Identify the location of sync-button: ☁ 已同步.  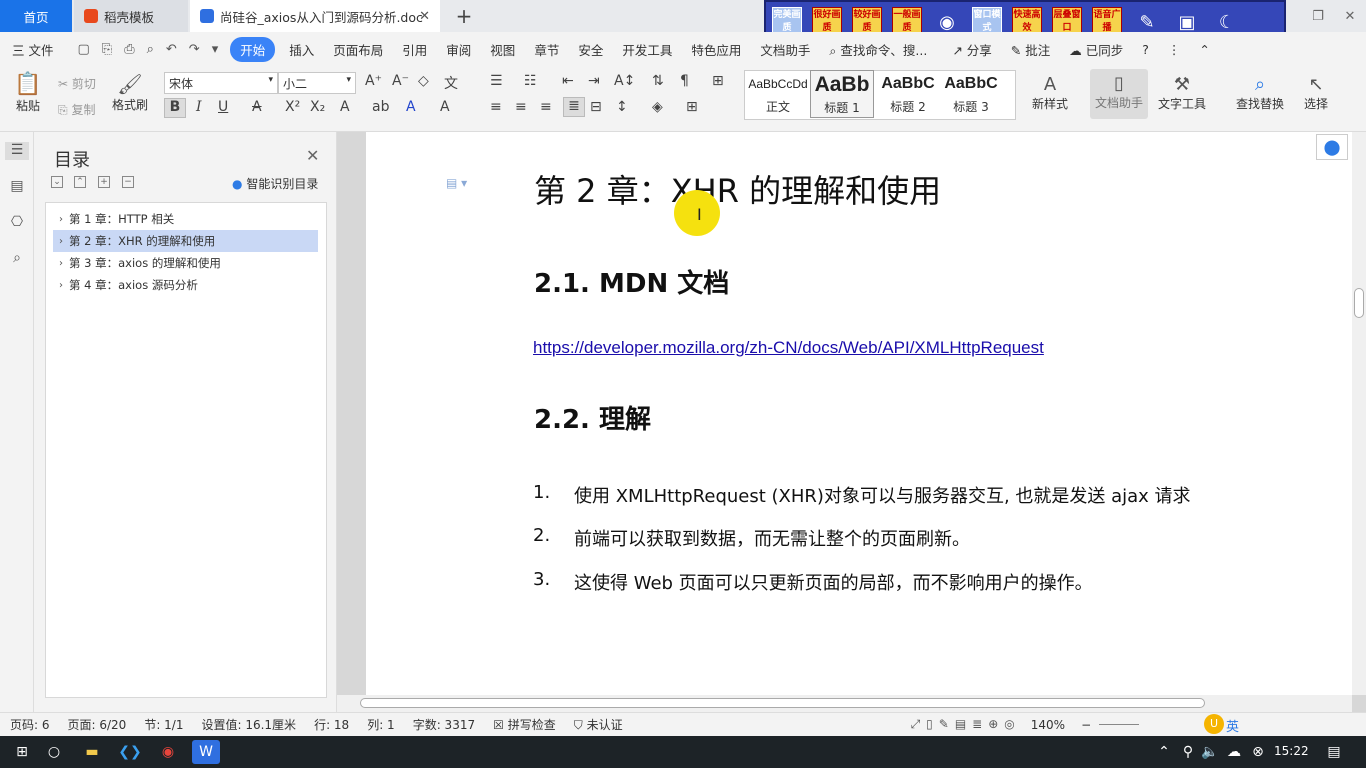
(1096, 49).